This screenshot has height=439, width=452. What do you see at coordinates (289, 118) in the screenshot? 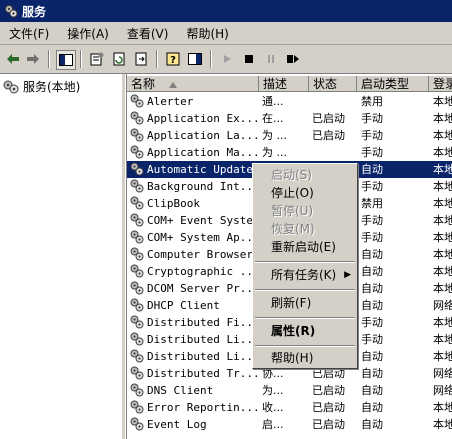
I see `table-row: Application Ex...在... 已启动 手动 本地` at bounding box center [289, 118].